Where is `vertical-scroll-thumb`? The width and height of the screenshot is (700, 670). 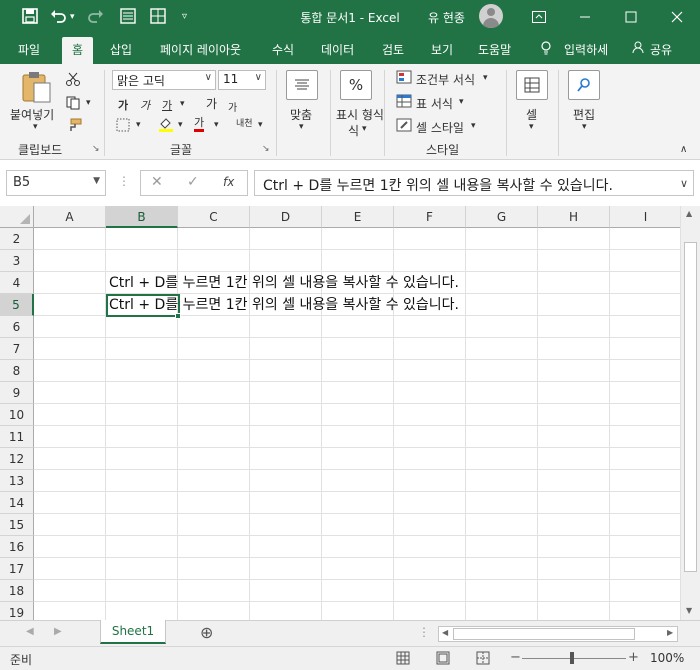
vertical-scroll-thumb is located at coordinates (690, 407).